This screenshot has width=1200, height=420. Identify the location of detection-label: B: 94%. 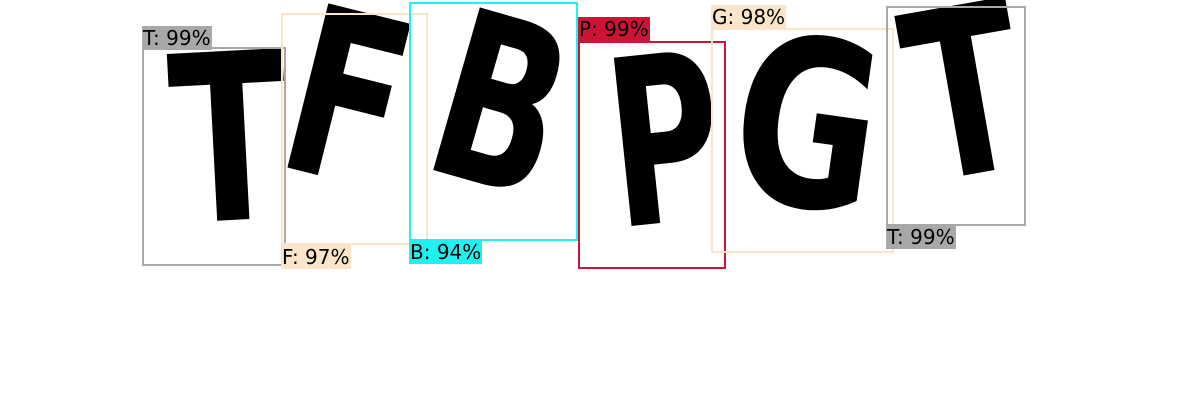
(446, 252).